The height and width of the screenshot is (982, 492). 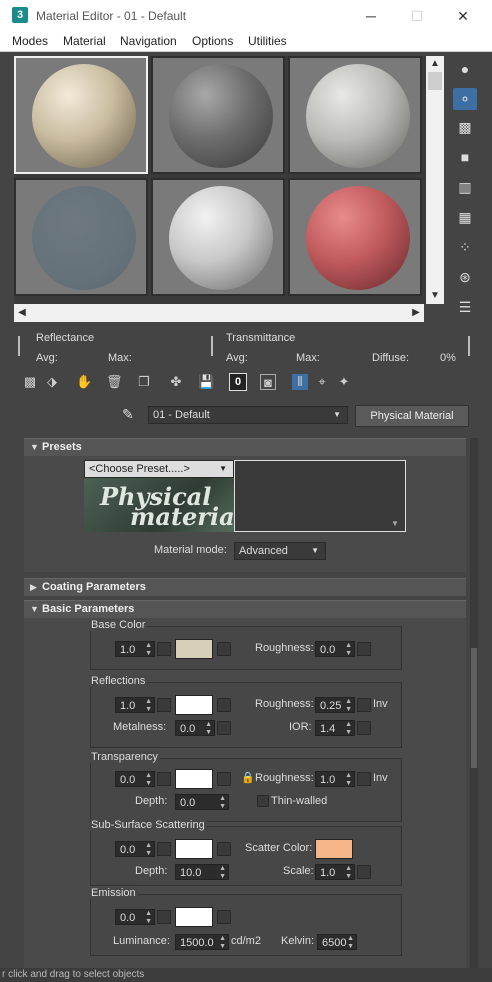 I want to click on material-mode-dropdown: Advanced ▼, so click(x=280, y=551).